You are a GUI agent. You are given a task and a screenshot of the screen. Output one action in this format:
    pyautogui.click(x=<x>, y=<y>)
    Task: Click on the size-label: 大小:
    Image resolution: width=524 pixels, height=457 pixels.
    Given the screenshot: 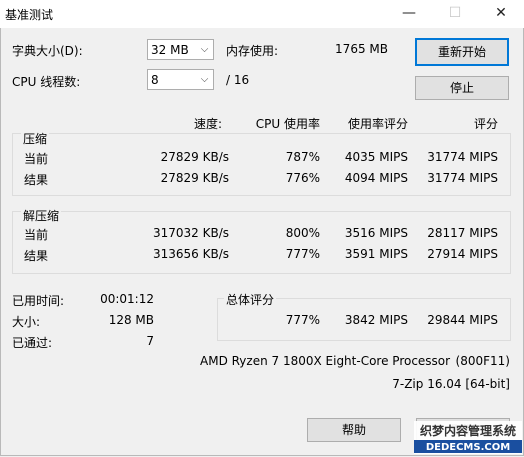 What is the action you would take?
    pyautogui.click(x=26, y=322)
    